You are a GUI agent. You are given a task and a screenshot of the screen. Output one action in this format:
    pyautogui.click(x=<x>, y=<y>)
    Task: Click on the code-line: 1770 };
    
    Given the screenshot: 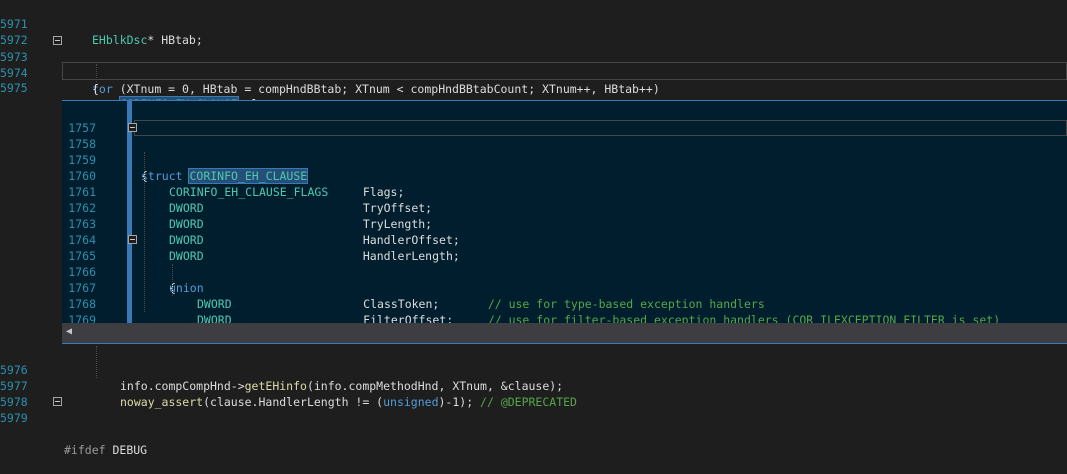 What is the action you would take?
    pyautogui.click(x=564, y=317)
    